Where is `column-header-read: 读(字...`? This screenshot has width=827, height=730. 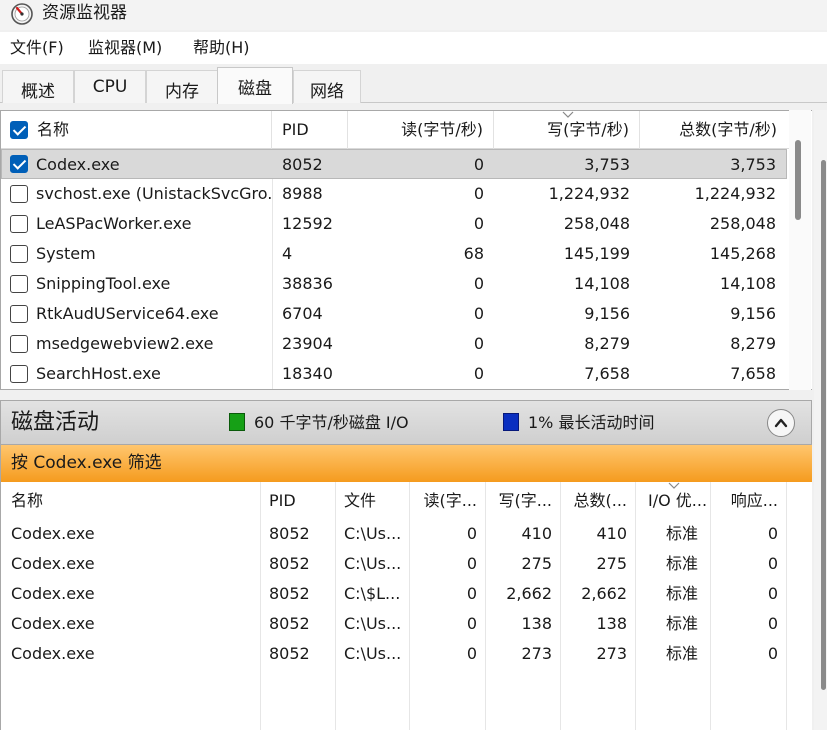 column-header-read: 读(字... is located at coordinates (447, 501).